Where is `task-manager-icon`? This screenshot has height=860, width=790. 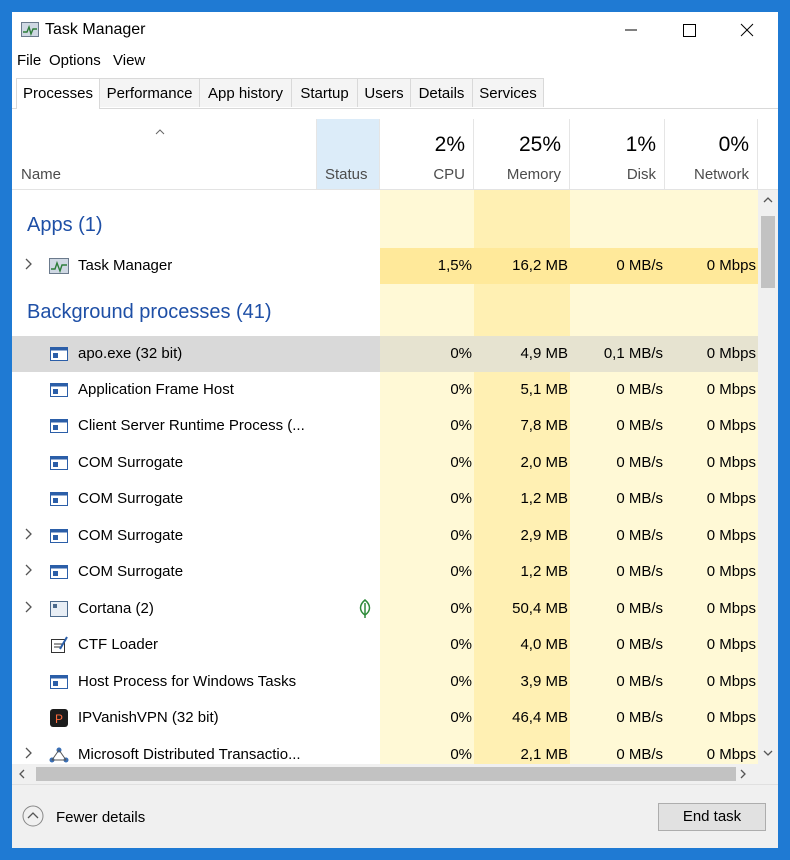
task-manager-icon is located at coordinates (59, 266).